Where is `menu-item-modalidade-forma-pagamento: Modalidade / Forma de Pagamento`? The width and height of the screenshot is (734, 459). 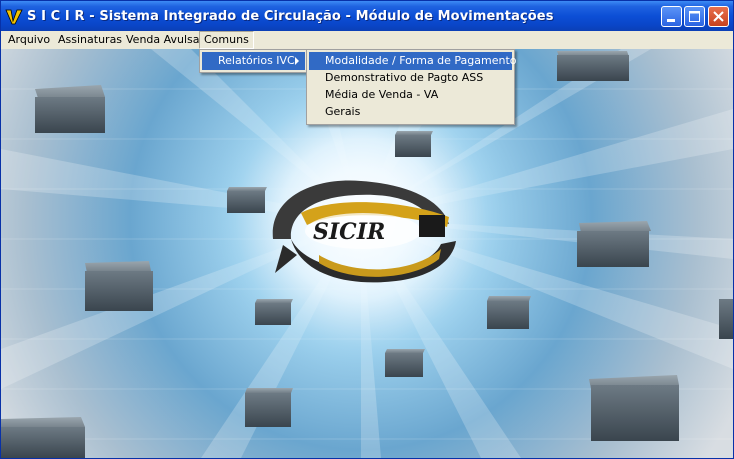
menu-item-modalidade-forma-pagamento: Modalidade / Forma de Pagamento is located at coordinates (413, 61).